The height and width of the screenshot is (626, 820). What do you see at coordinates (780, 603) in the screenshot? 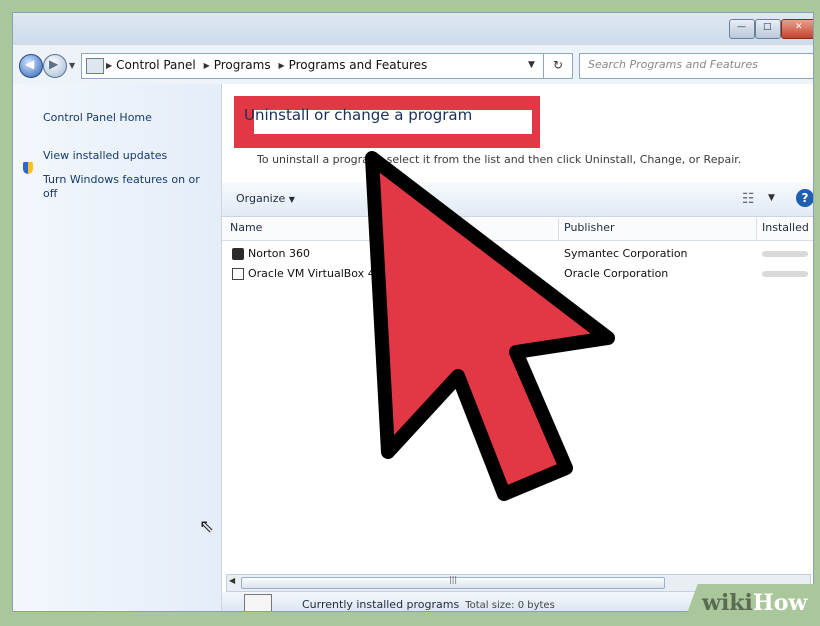
I see `watermark-suffix: How` at bounding box center [780, 603].